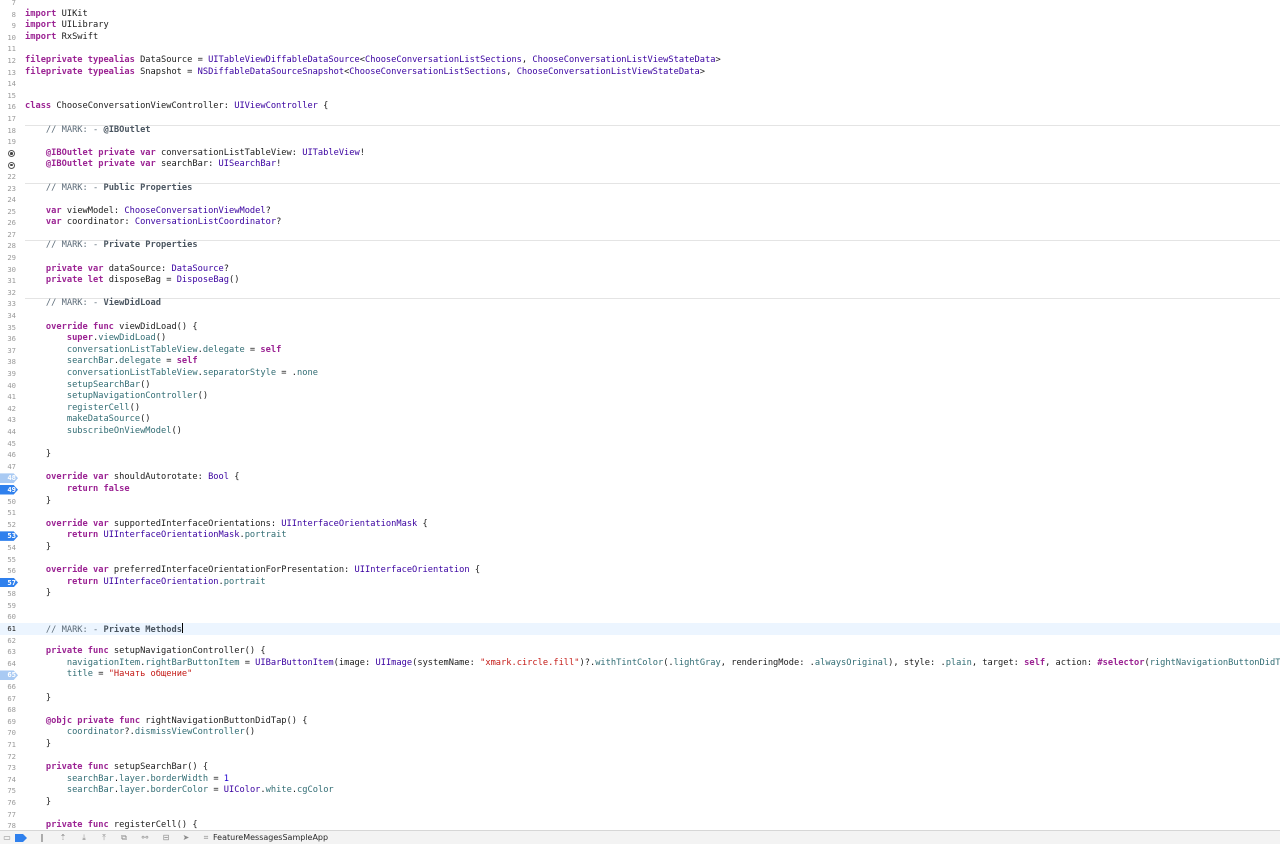  I want to click on line-gutter: 39, so click(11, 374).